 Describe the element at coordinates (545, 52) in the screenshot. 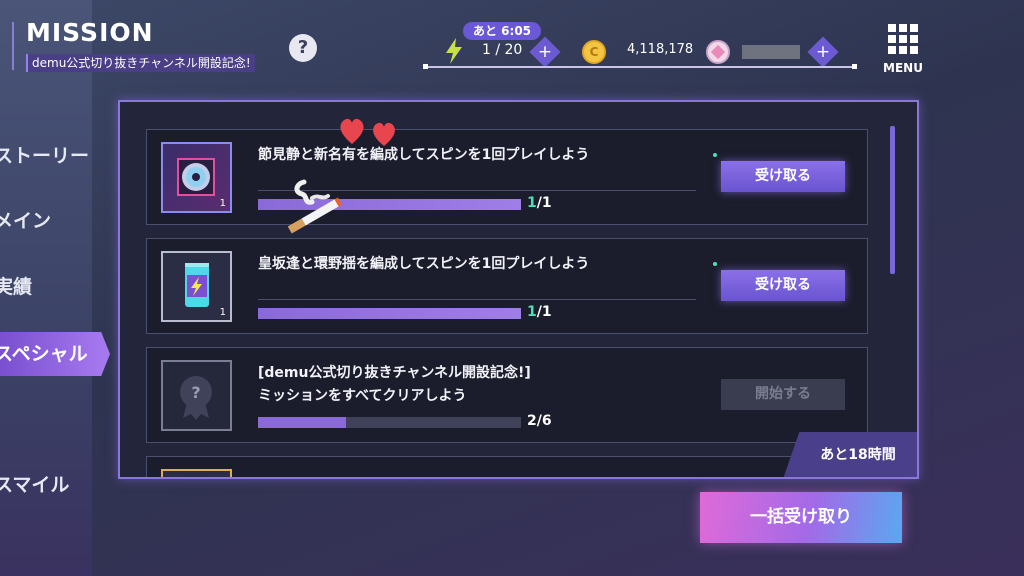

I see `add-stamina-button: +` at that location.